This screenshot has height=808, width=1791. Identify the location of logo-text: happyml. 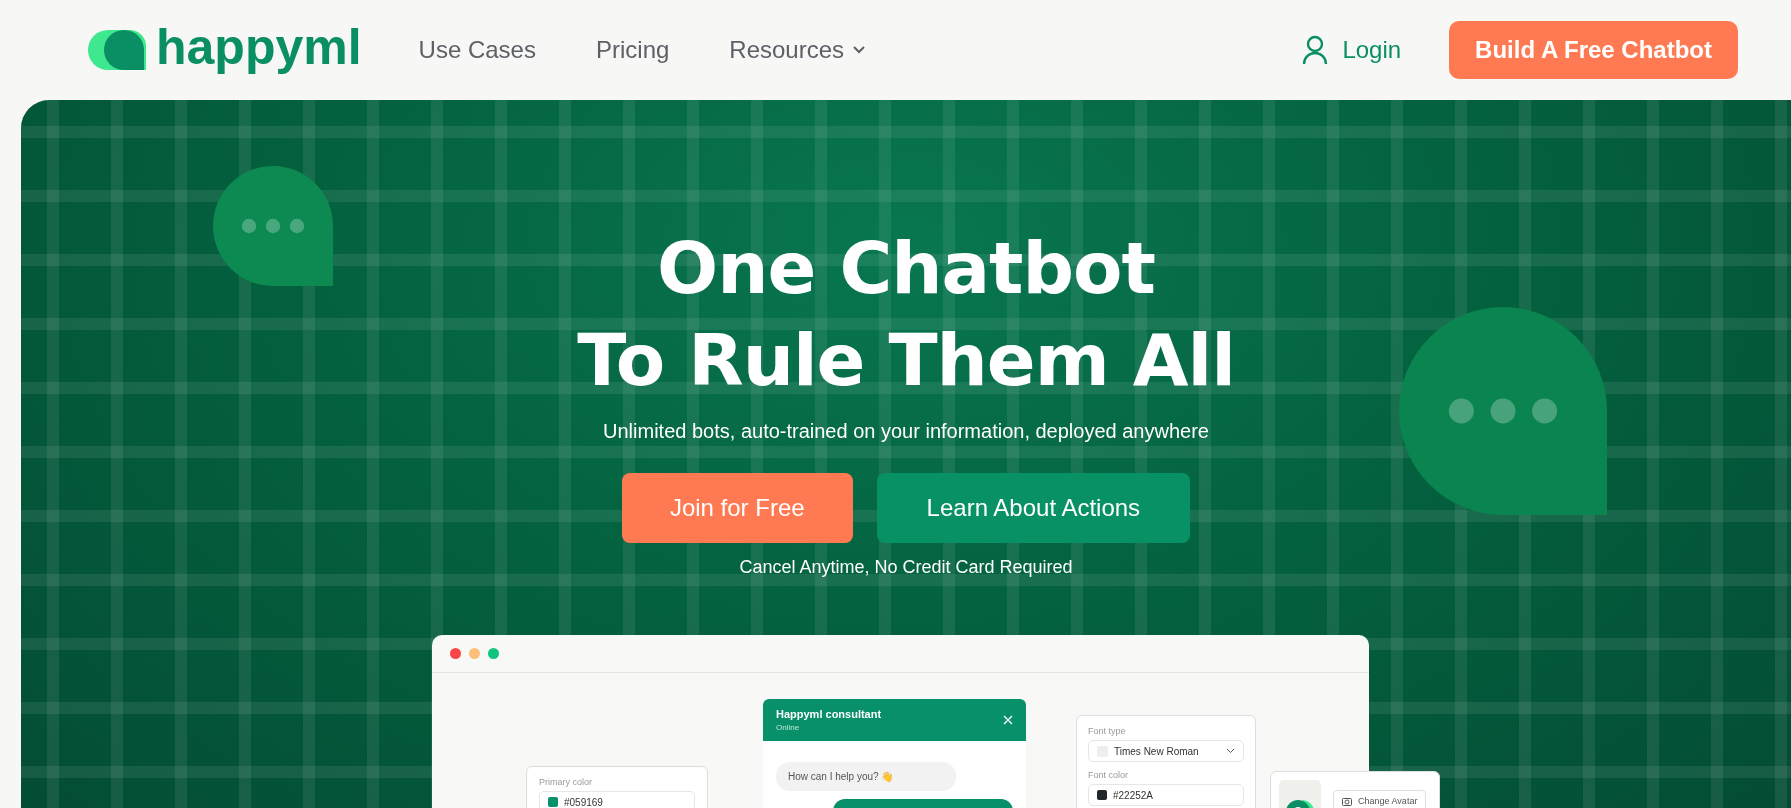
(259, 47).